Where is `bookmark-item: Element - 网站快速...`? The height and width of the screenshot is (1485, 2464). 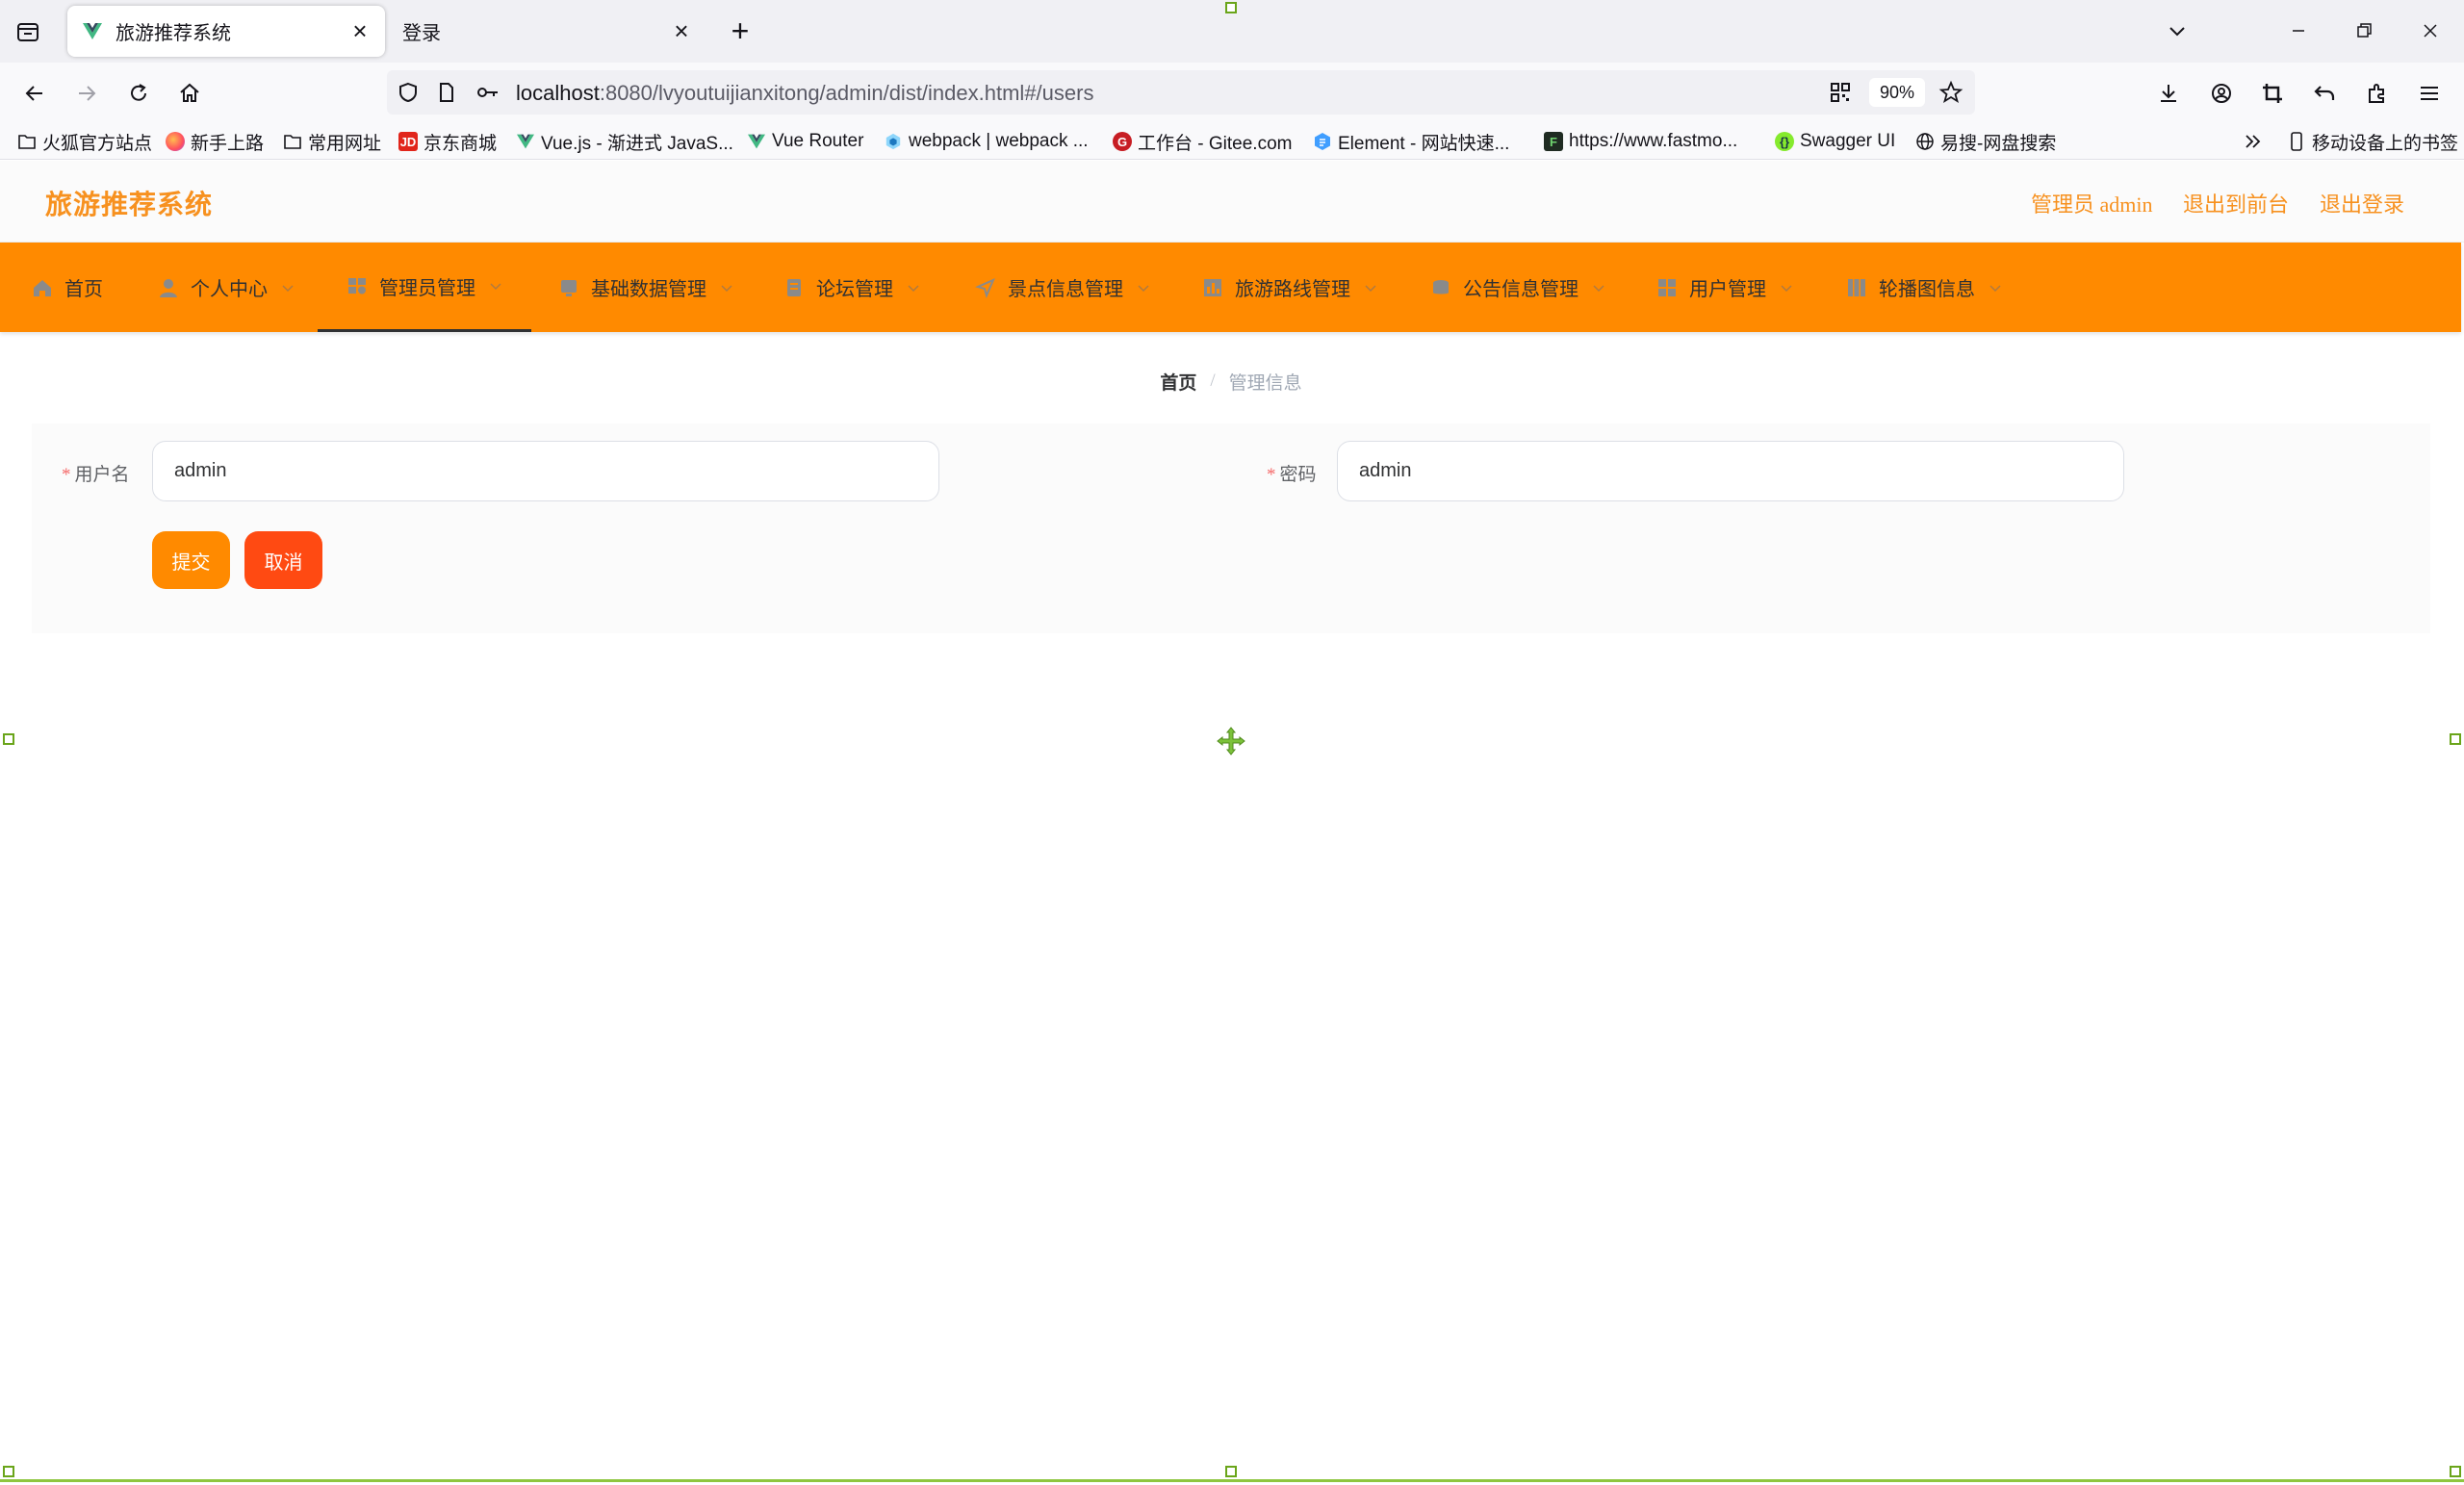 bookmark-item: Element - 网站快速... is located at coordinates (1411, 141).